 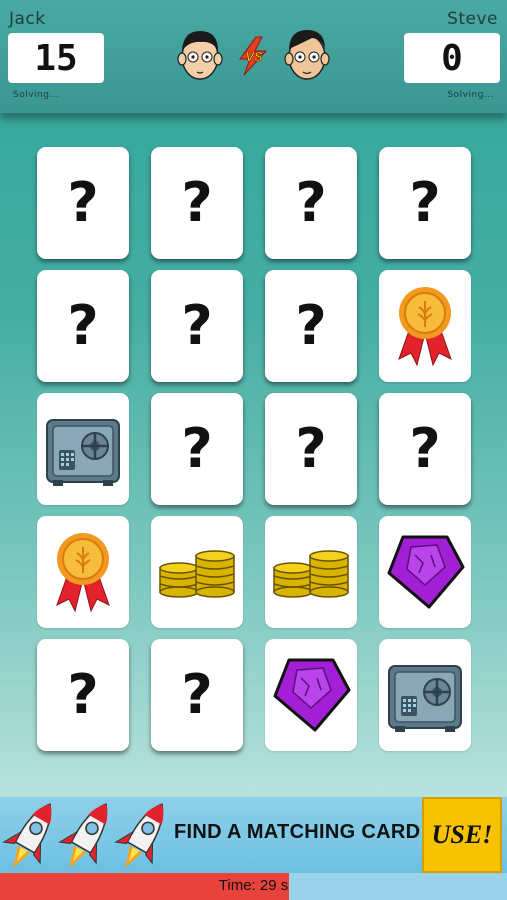 I want to click on player-left-avatar, so click(x=200, y=55).